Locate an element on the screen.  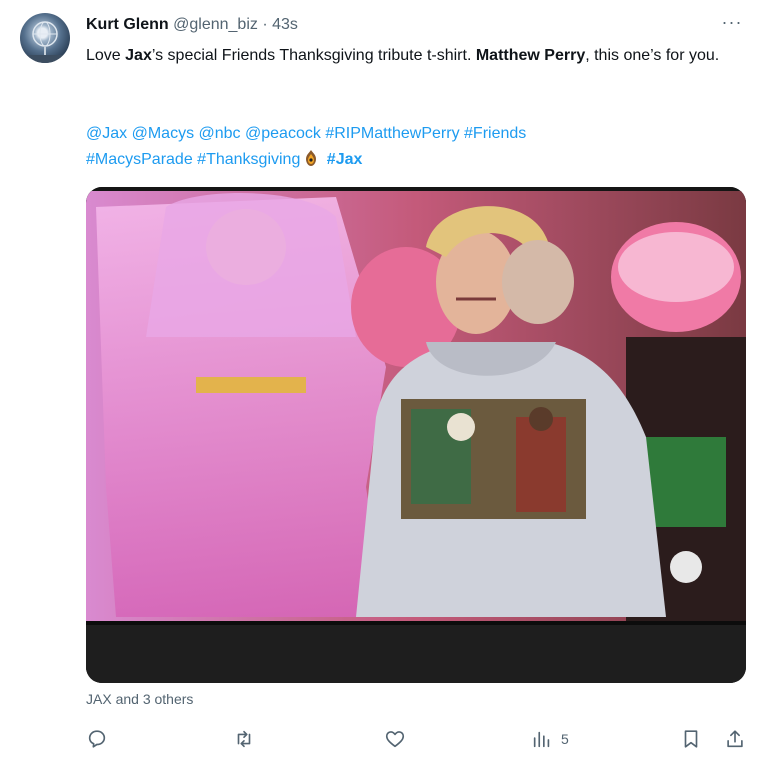
text-part-3: , this one’s for you. is located at coordinates (652, 55).